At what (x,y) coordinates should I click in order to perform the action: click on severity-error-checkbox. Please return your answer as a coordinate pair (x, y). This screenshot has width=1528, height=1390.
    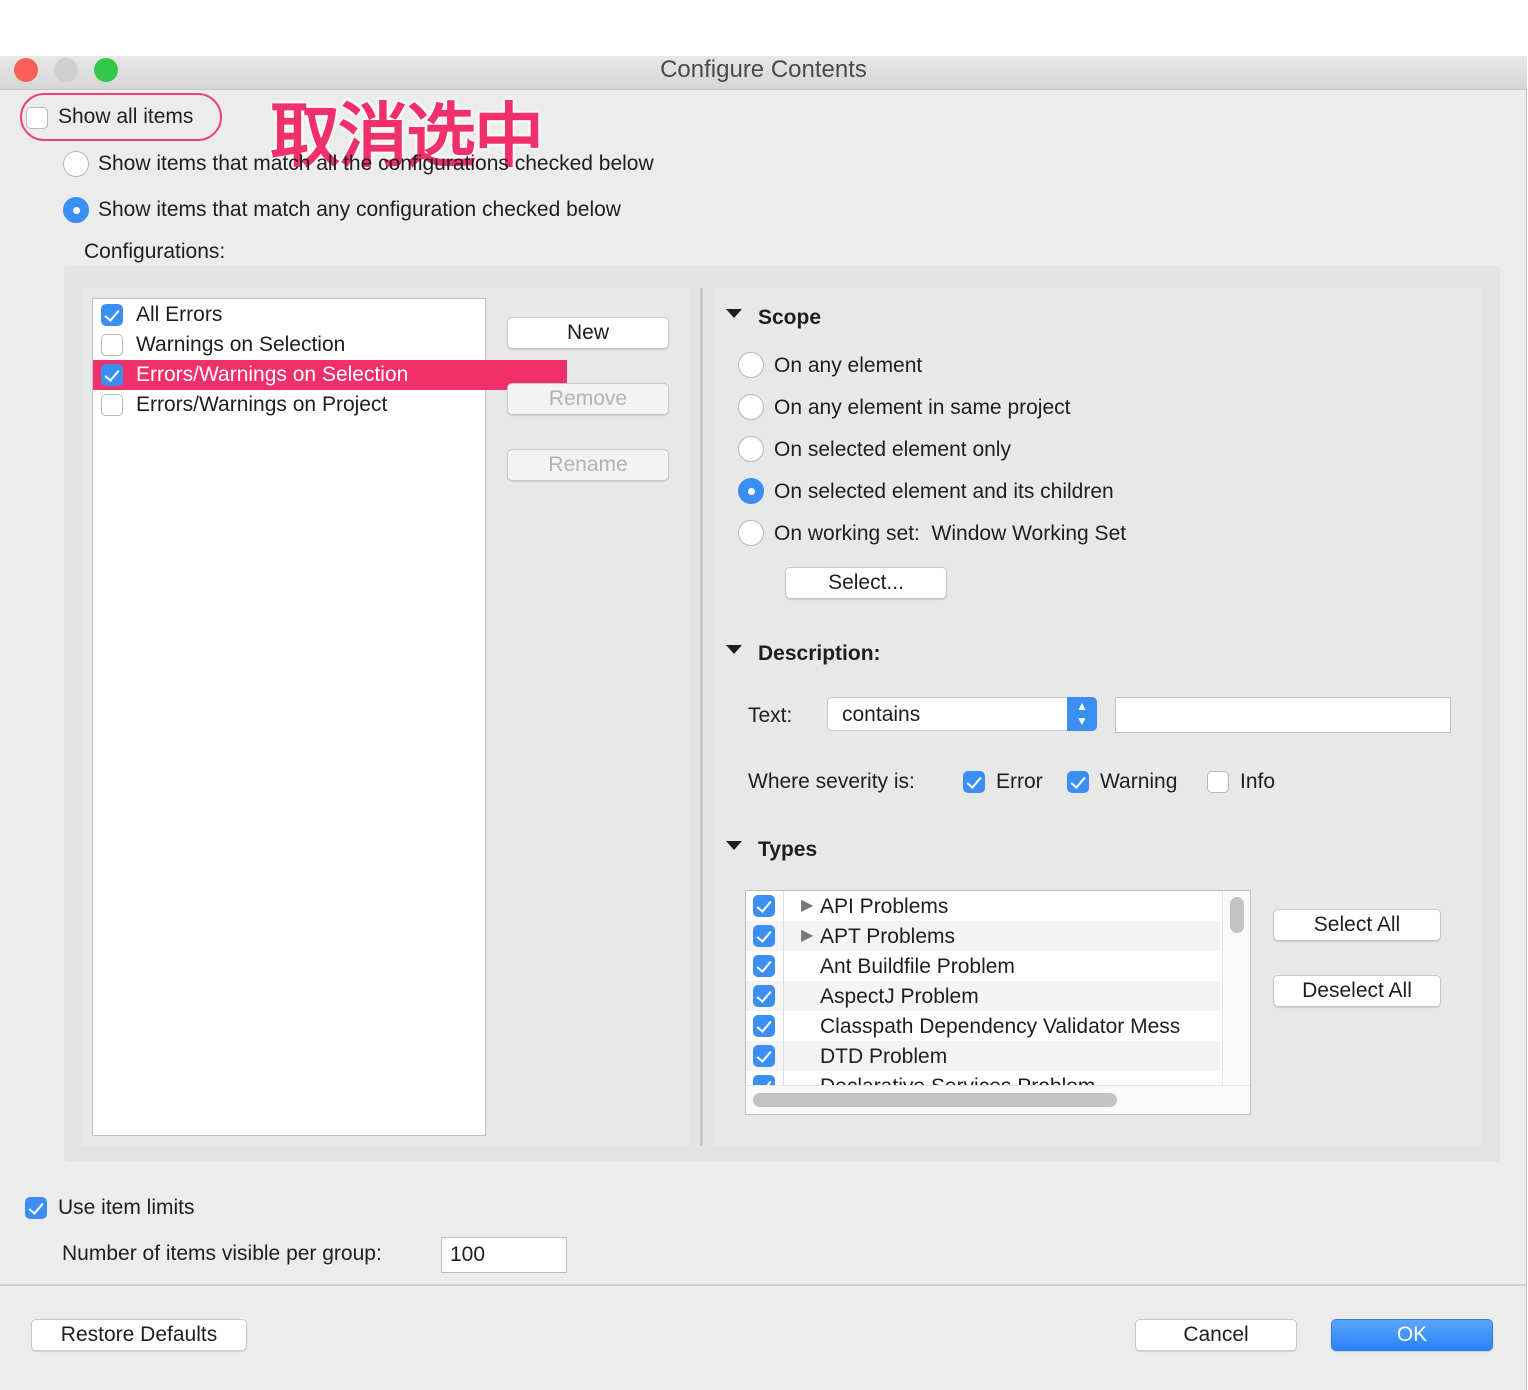
    Looking at the image, I should click on (974, 782).